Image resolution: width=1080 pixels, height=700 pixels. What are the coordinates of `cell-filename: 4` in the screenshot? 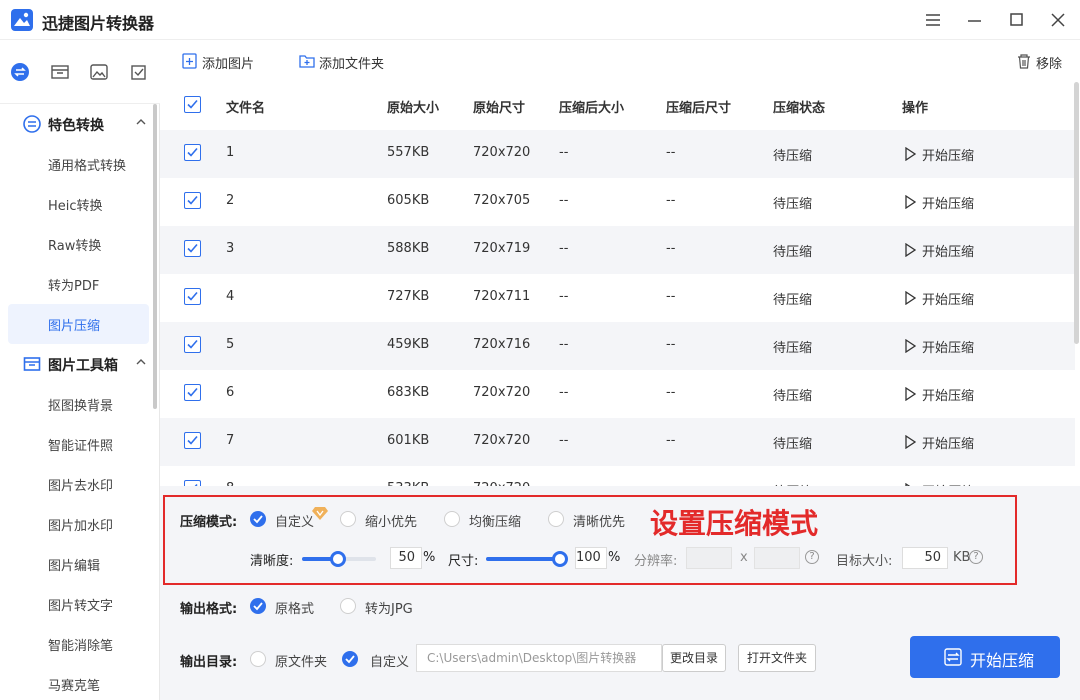 It's located at (230, 296).